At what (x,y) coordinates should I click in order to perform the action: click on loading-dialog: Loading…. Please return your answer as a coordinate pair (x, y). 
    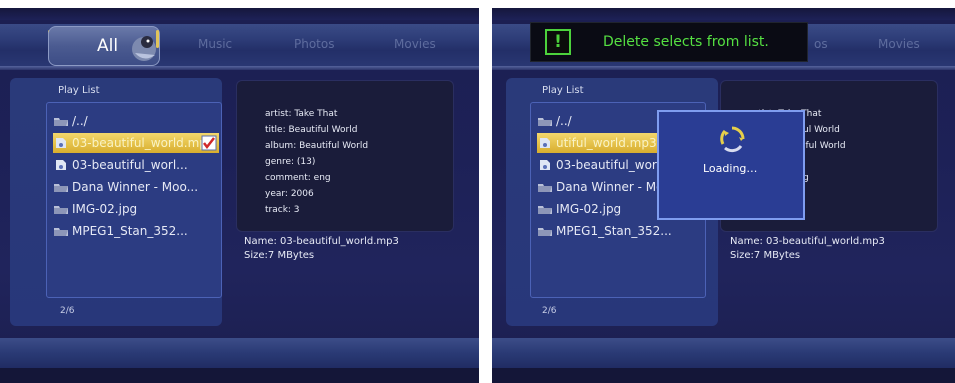
    Looking at the image, I should click on (731, 165).